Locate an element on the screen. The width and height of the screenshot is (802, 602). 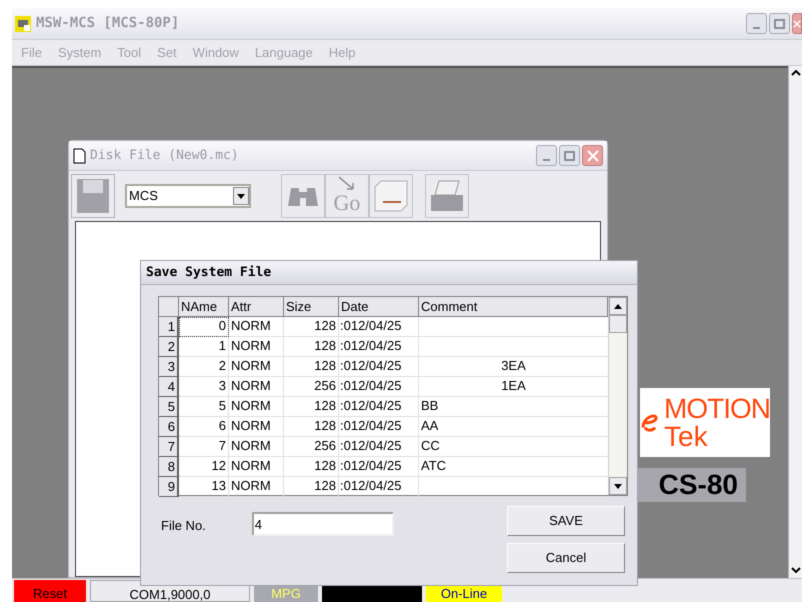
table-cell: 3EA is located at coordinates (513, 367).